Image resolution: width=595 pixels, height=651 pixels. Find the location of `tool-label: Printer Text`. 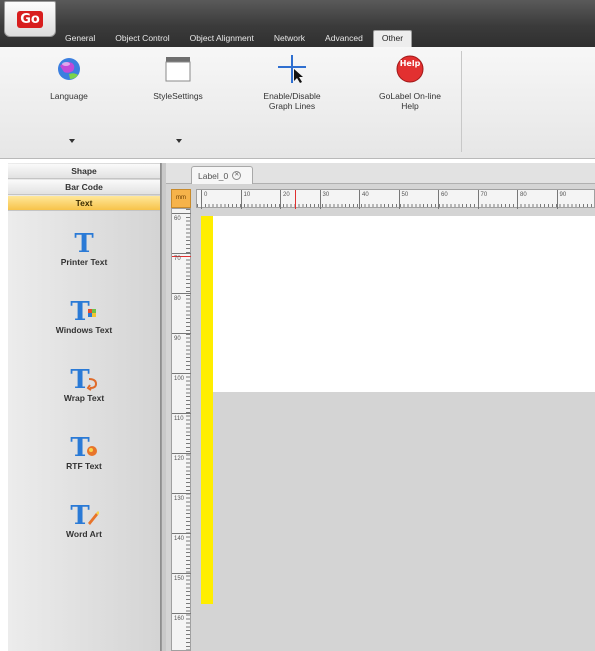

tool-label: Printer Text is located at coordinates (84, 262).